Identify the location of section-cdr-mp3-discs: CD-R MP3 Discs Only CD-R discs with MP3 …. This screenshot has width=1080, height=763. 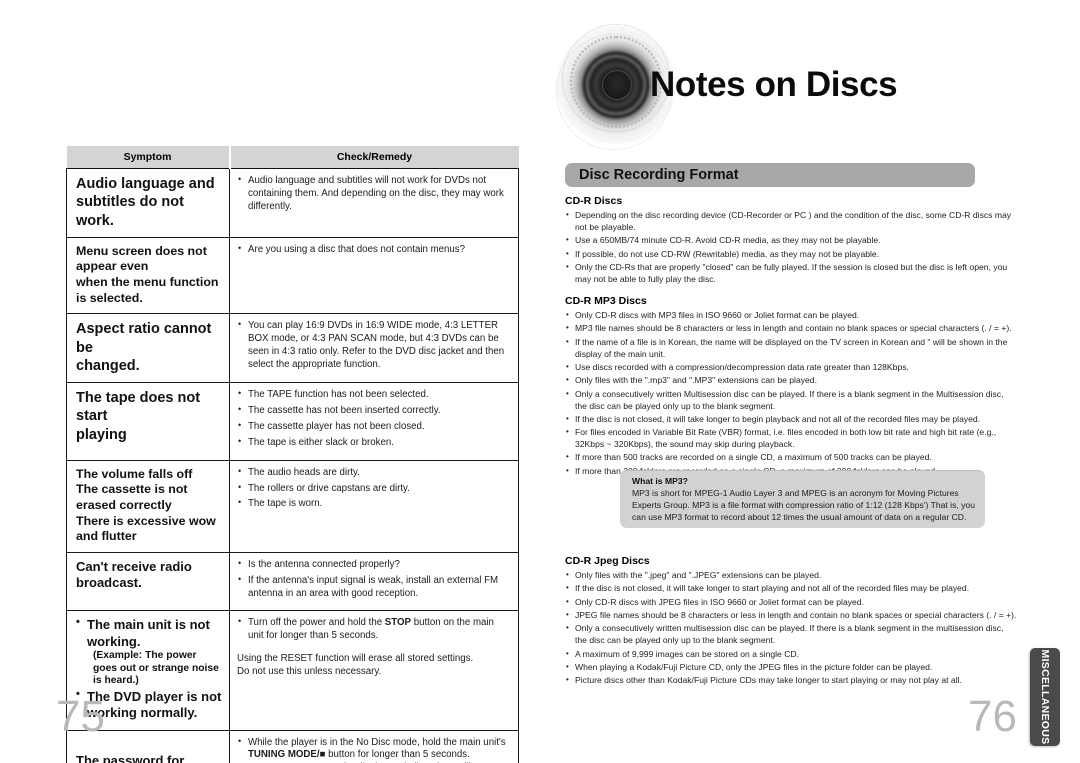
(791, 387).